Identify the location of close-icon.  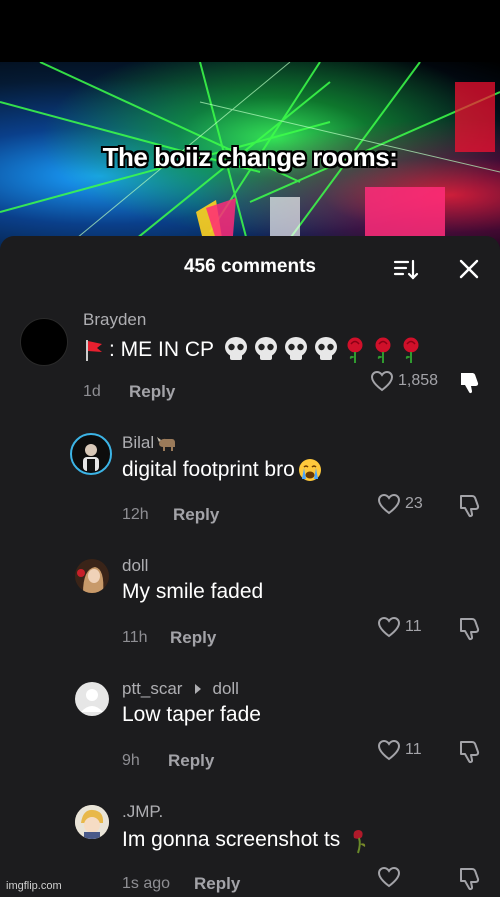
(469, 269).